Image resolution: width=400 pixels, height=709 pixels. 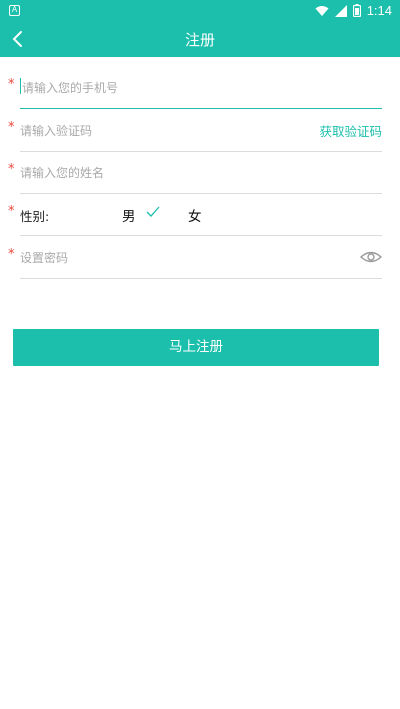 I want to click on battery-icon, so click(x=356, y=10).